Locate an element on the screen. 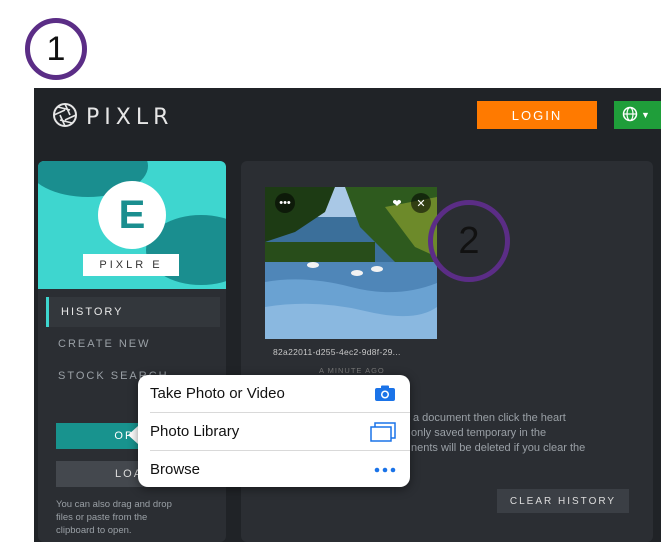 The width and height of the screenshot is (661, 542). product-label: PIXLR E is located at coordinates (131, 265).